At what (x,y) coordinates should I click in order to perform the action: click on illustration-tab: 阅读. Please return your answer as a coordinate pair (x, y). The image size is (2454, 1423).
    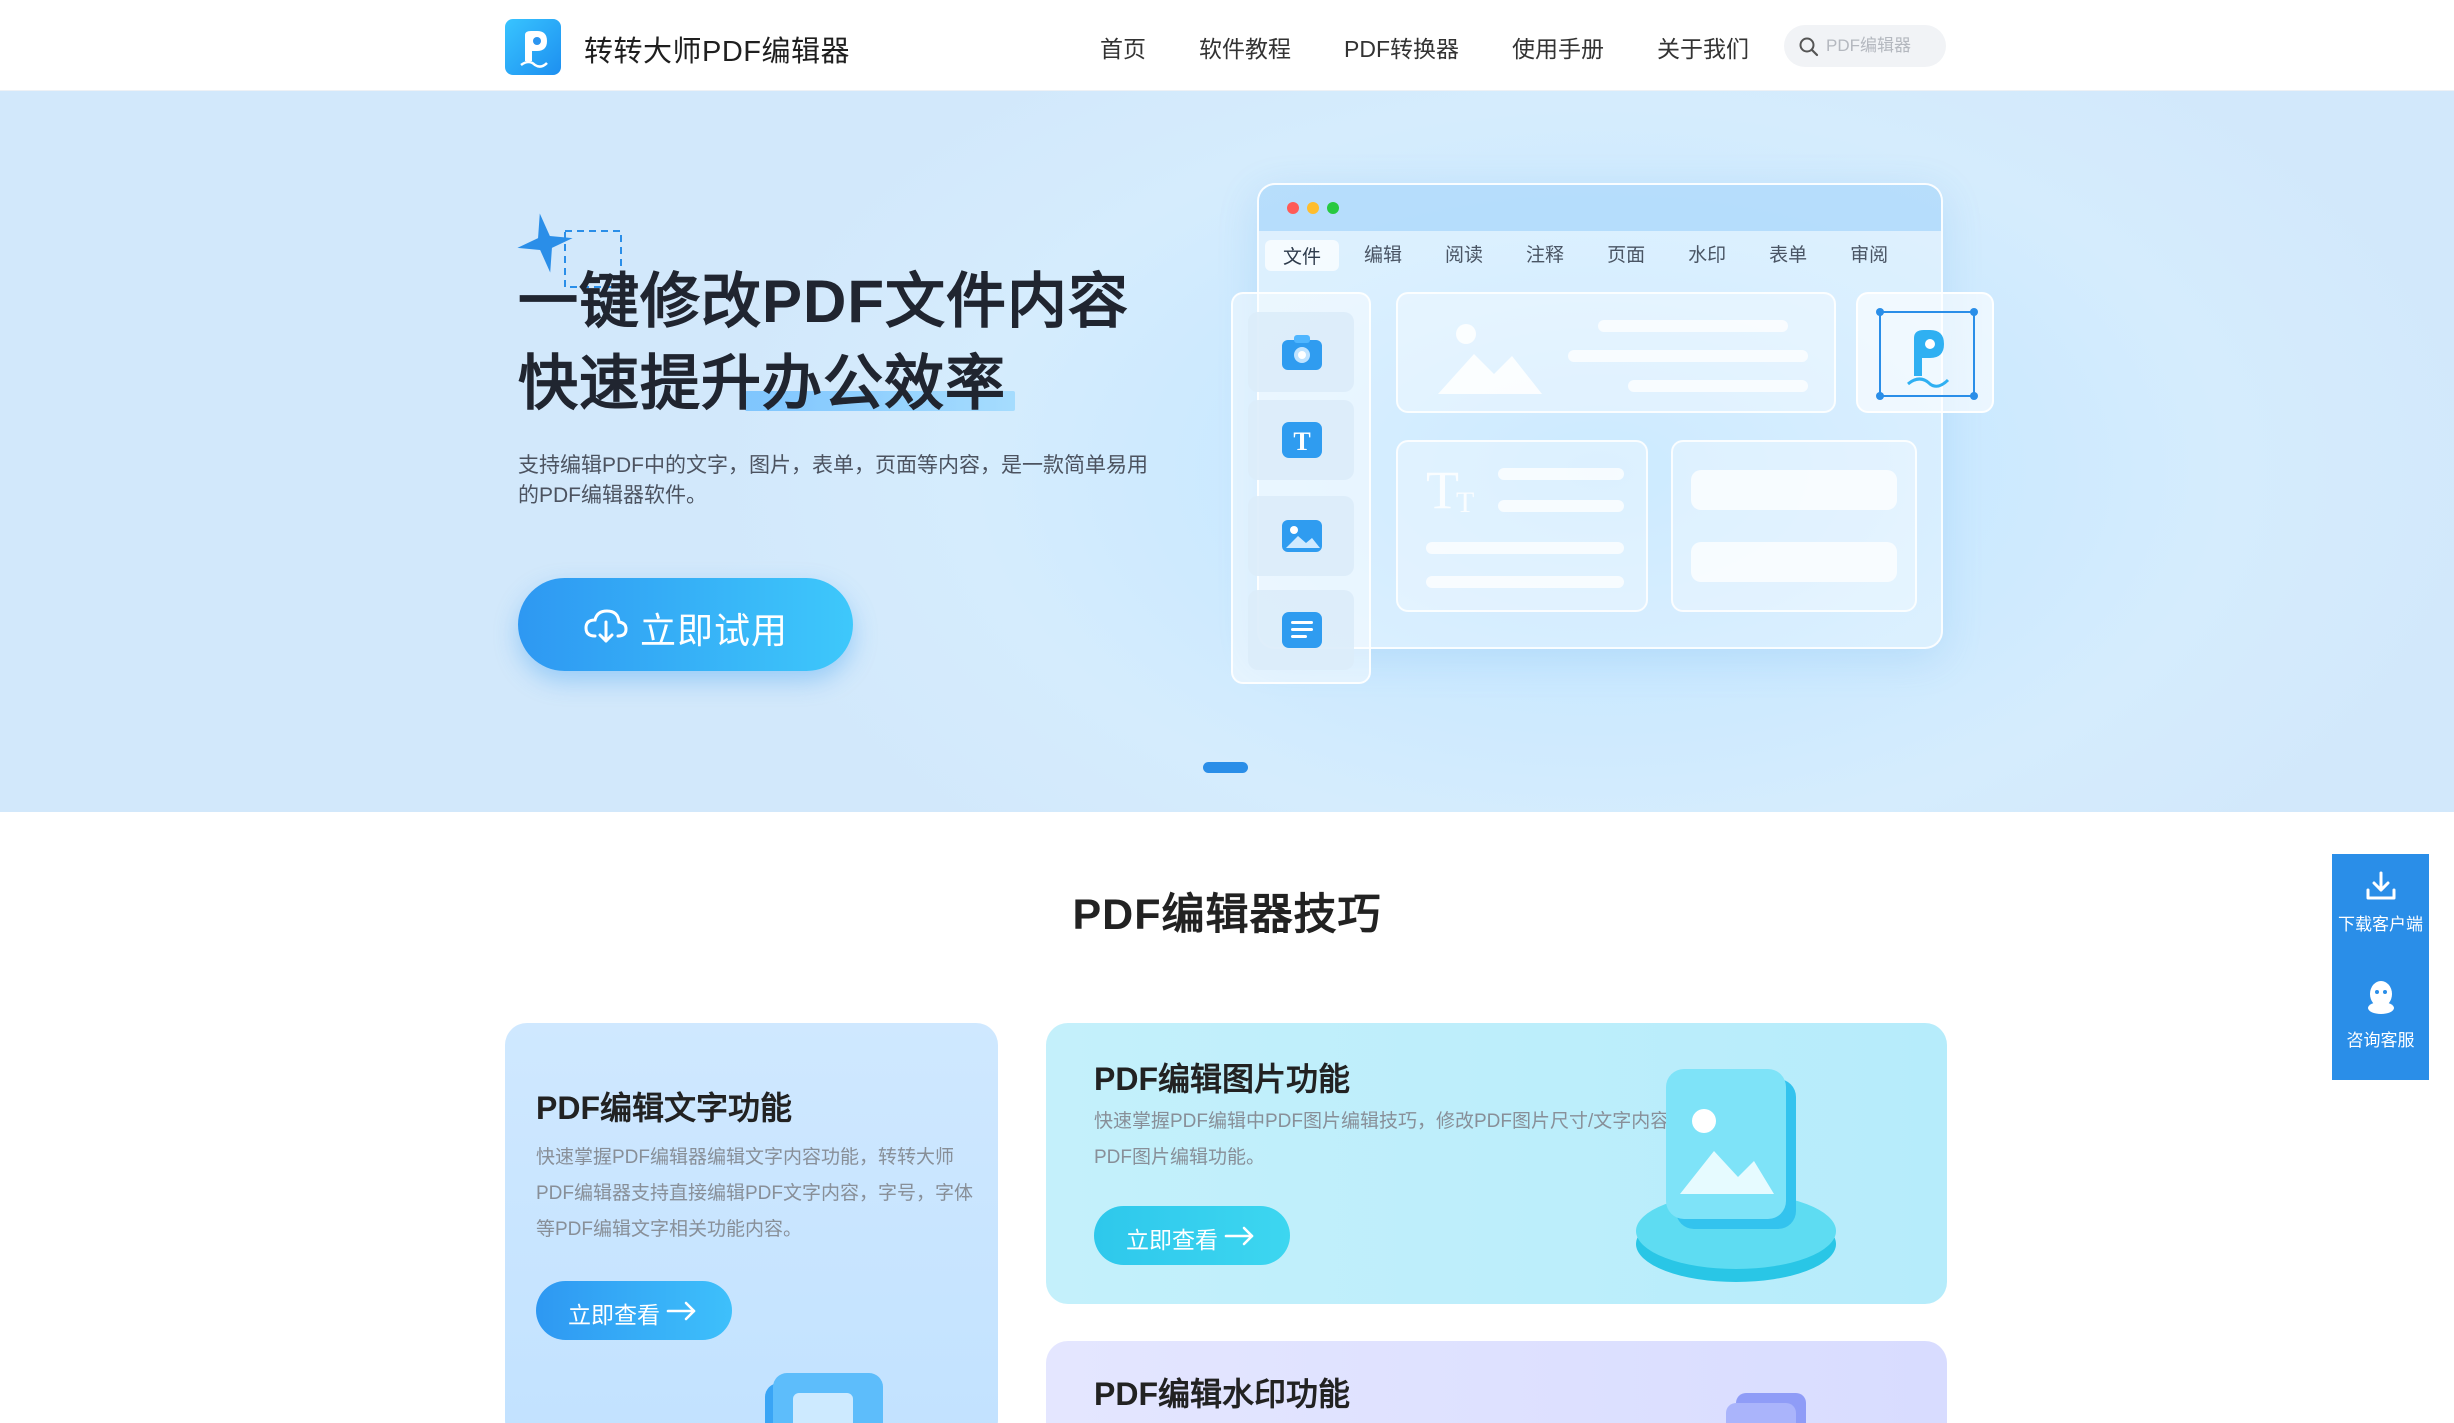
    Looking at the image, I should click on (1464, 255).